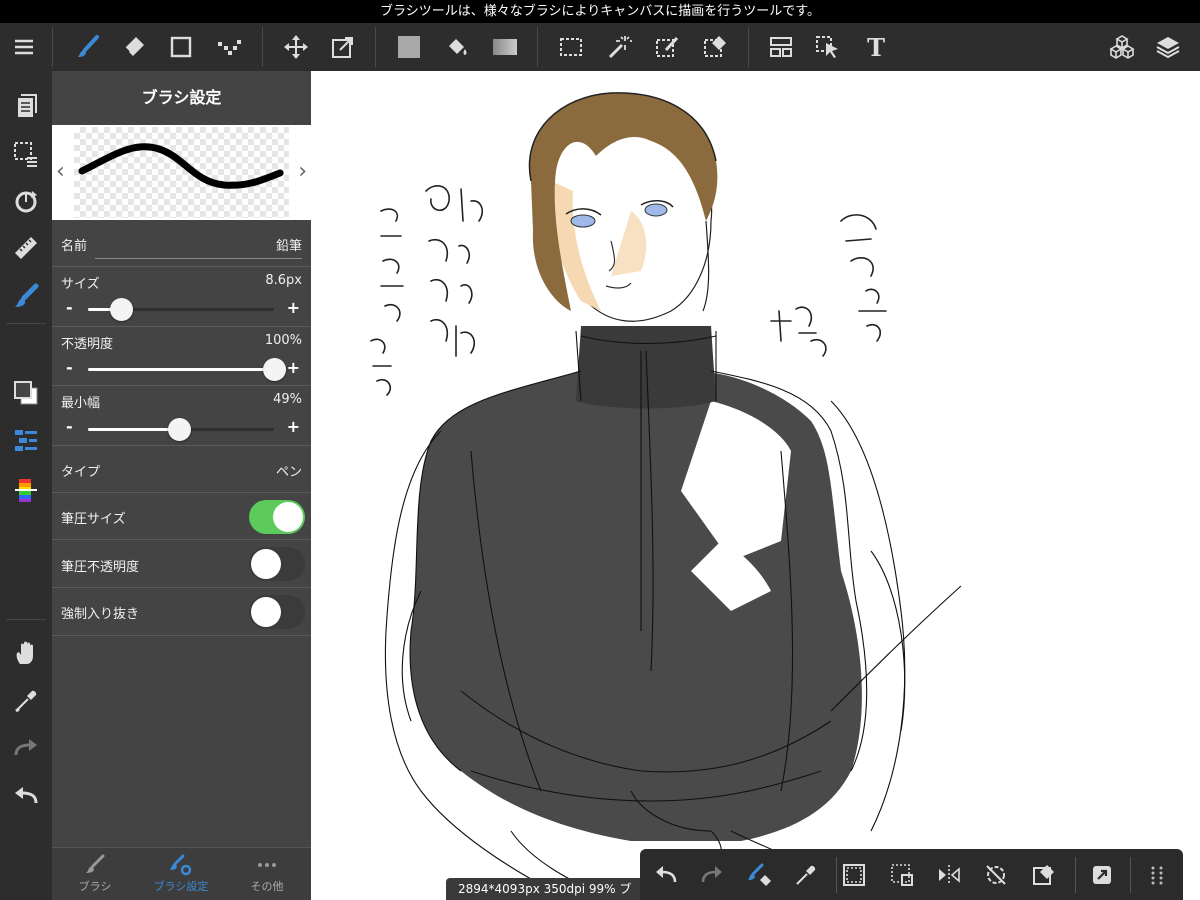 The width and height of the screenshot is (1200, 900). Describe the element at coordinates (69, 307) in the screenshot. I see `size-minus-button: -` at that location.